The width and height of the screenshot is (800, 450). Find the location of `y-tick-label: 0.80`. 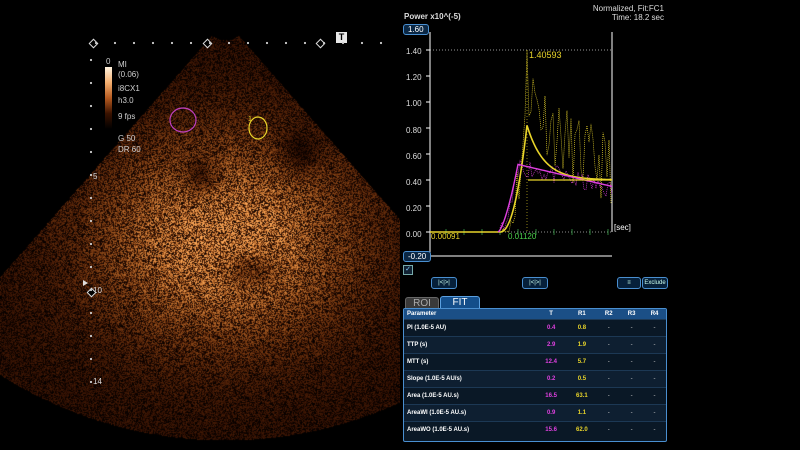

y-tick-label: 0.80 is located at coordinates (414, 130).